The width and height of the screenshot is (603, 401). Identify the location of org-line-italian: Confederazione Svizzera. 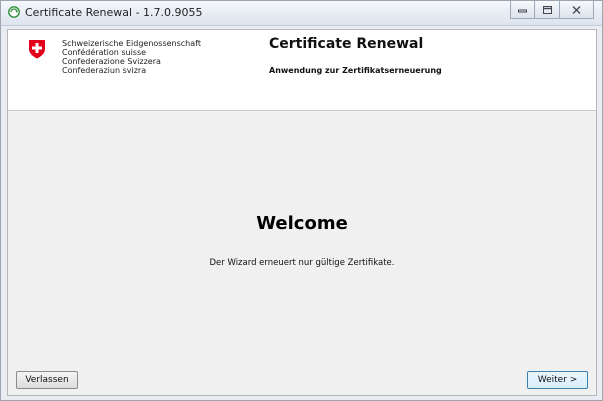
(111, 61).